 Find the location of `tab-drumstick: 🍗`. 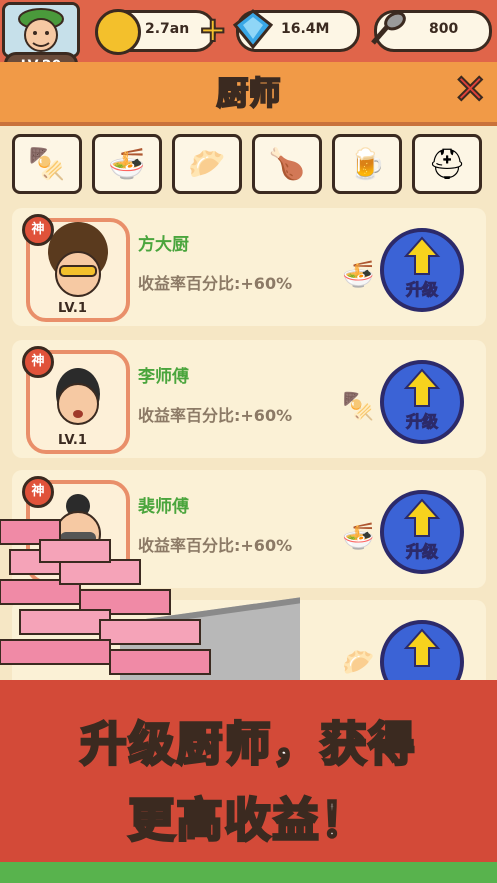

tab-drumstick: 🍗 is located at coordinates (287, 164).